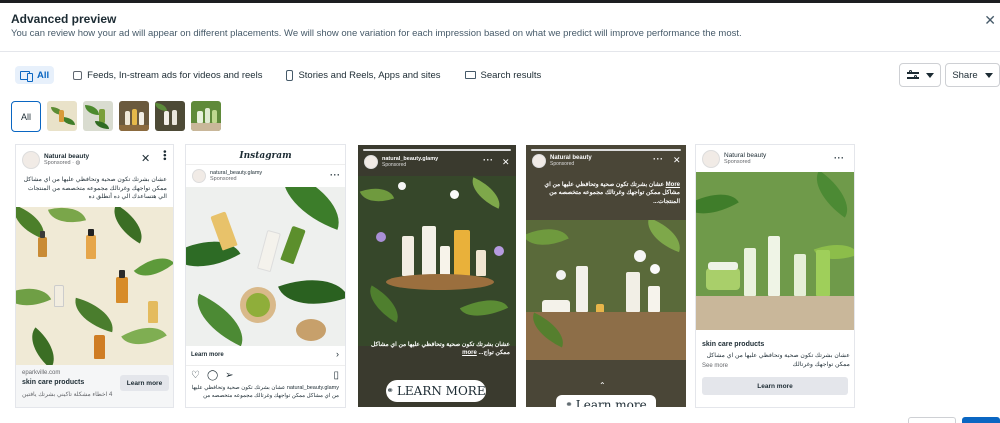 The image size is (1000, 423). What do you see at coordinates (207, 355) in the screenshot?
I see `learn-more-link: Learn more` at bounding box center [207, 355].